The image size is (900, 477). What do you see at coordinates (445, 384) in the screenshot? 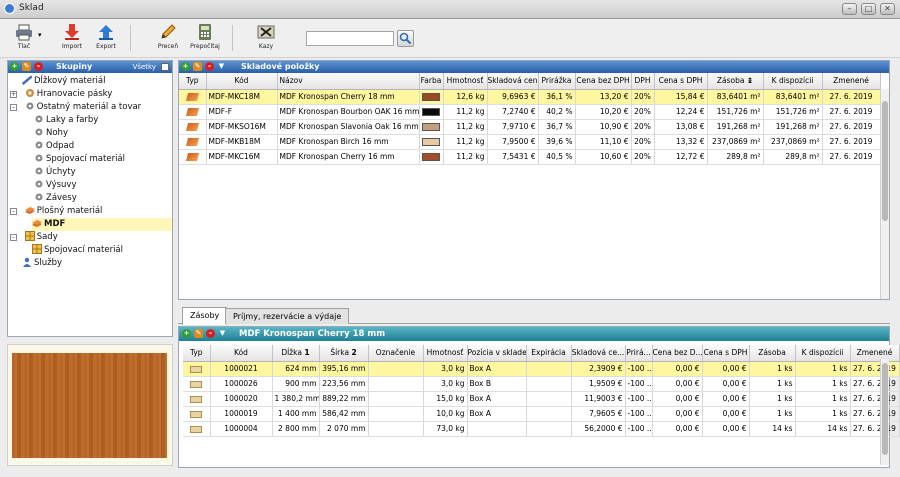
I see `table-cell: 3,0 kg` at bounding box center [445, 384].